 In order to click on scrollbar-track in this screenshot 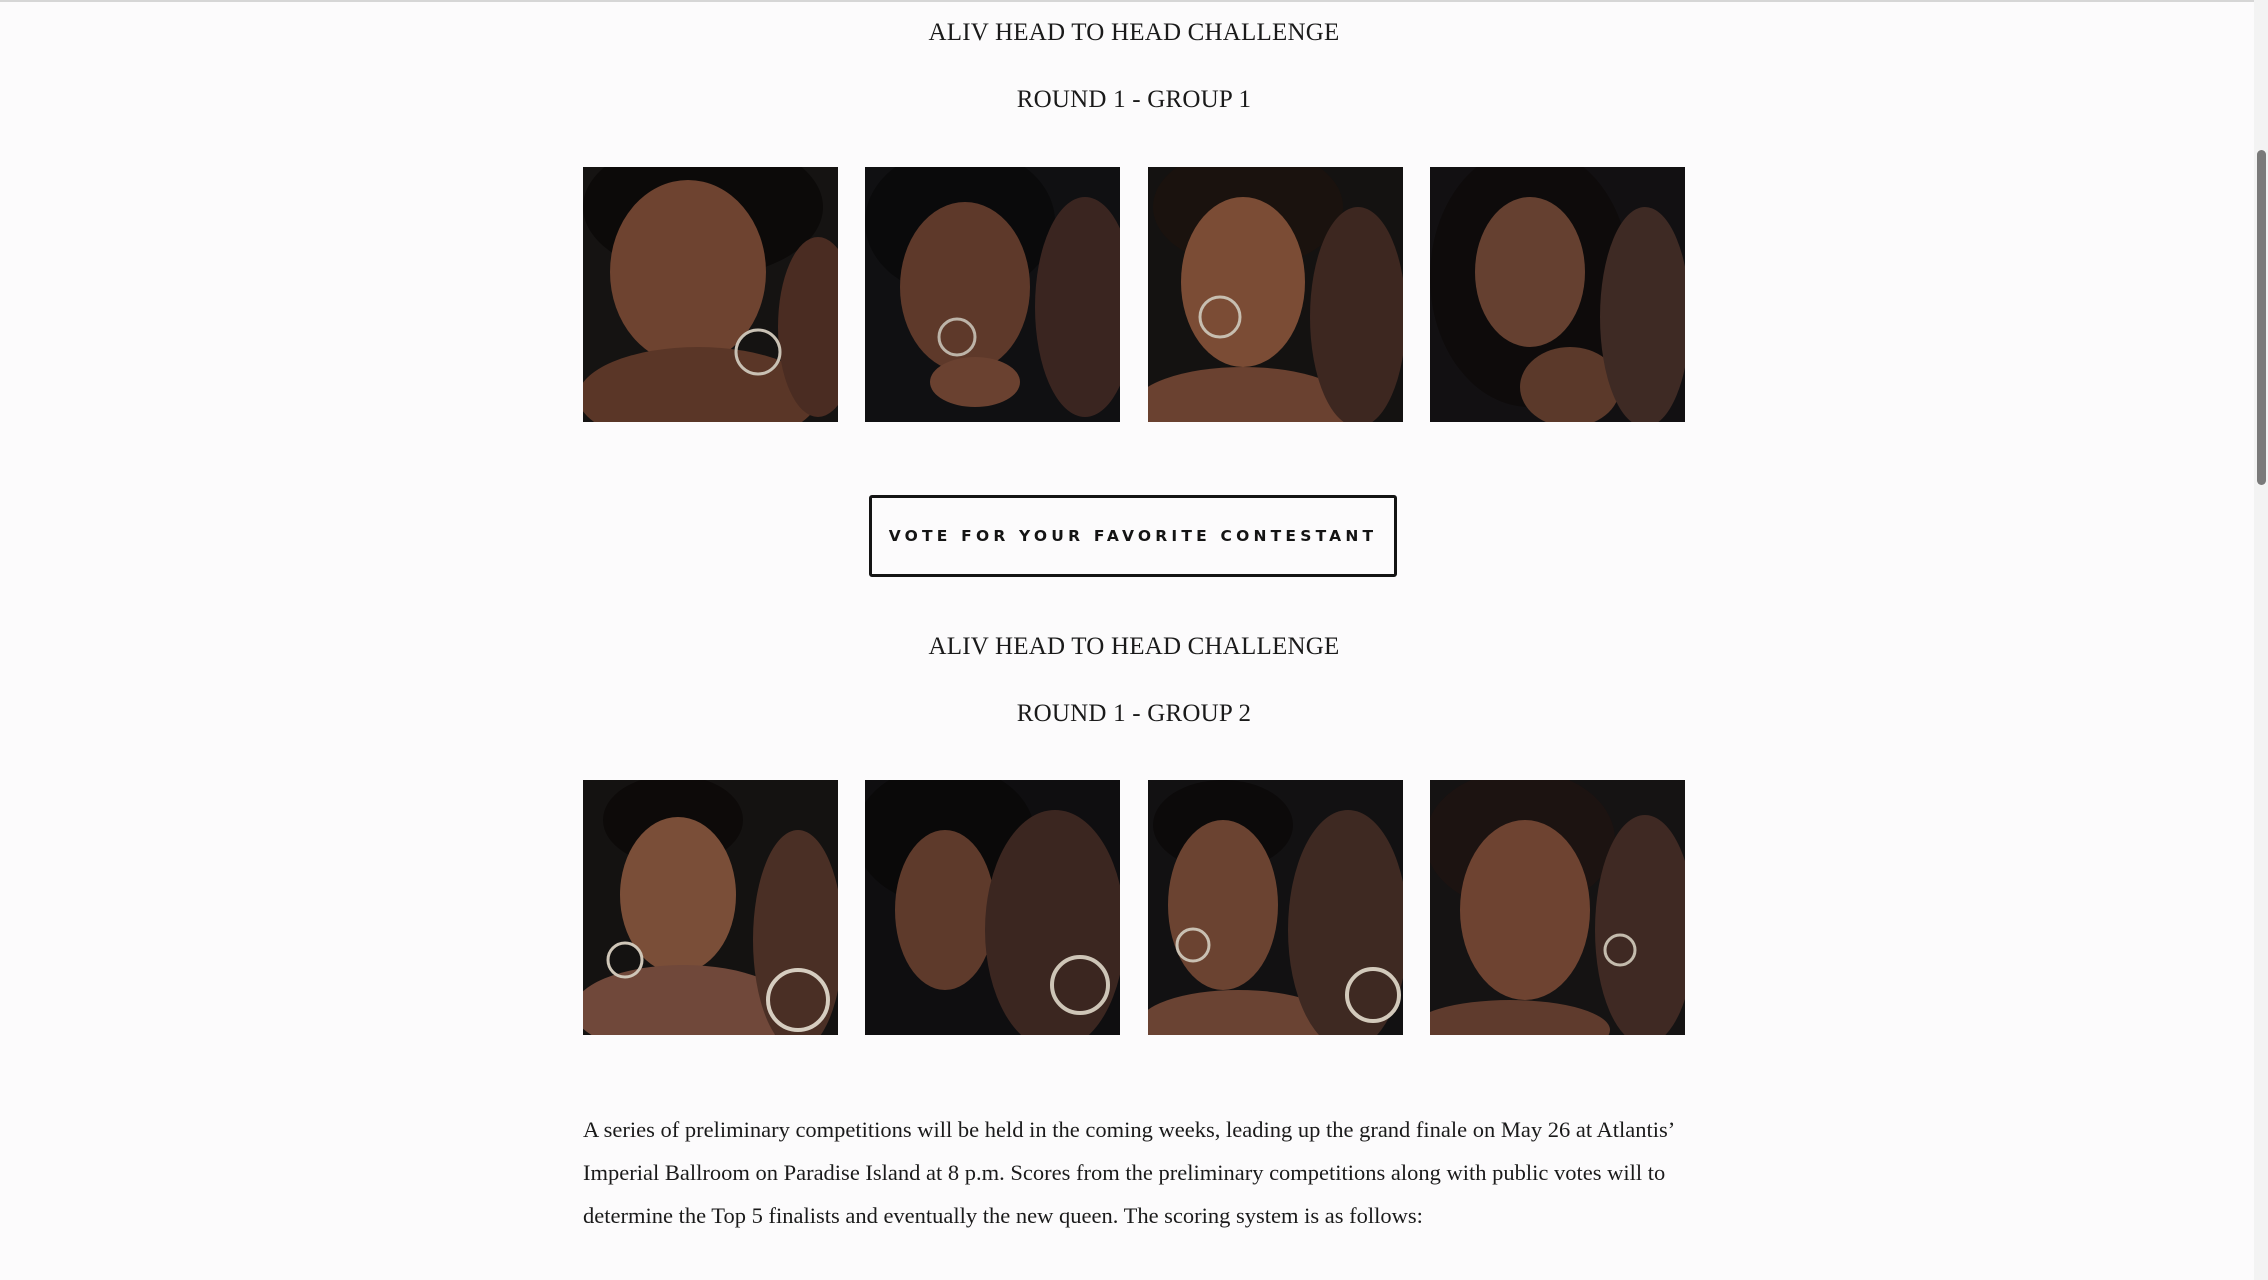, I will do `click(2261, 640)`.